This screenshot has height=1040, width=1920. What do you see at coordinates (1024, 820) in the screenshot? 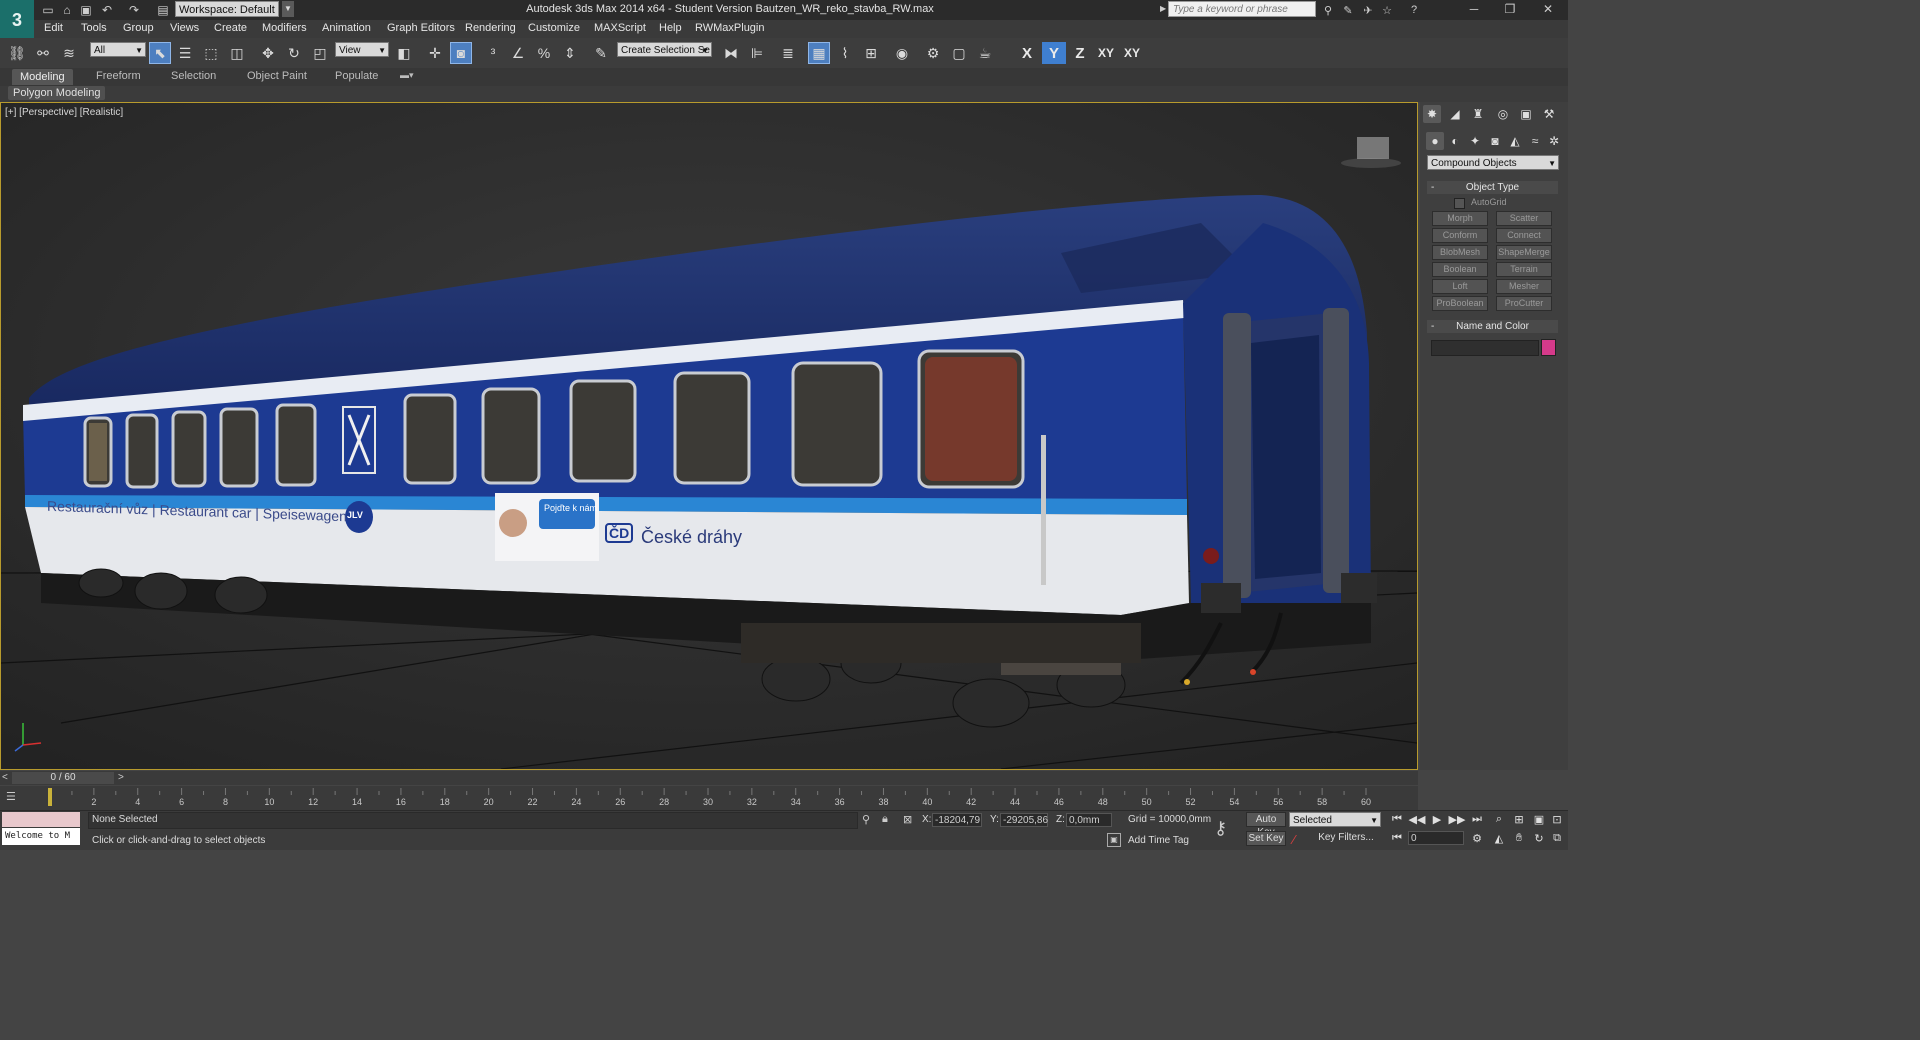
I see `y-coordinate-field: -29205,86` at bounding box center [1024, 820].